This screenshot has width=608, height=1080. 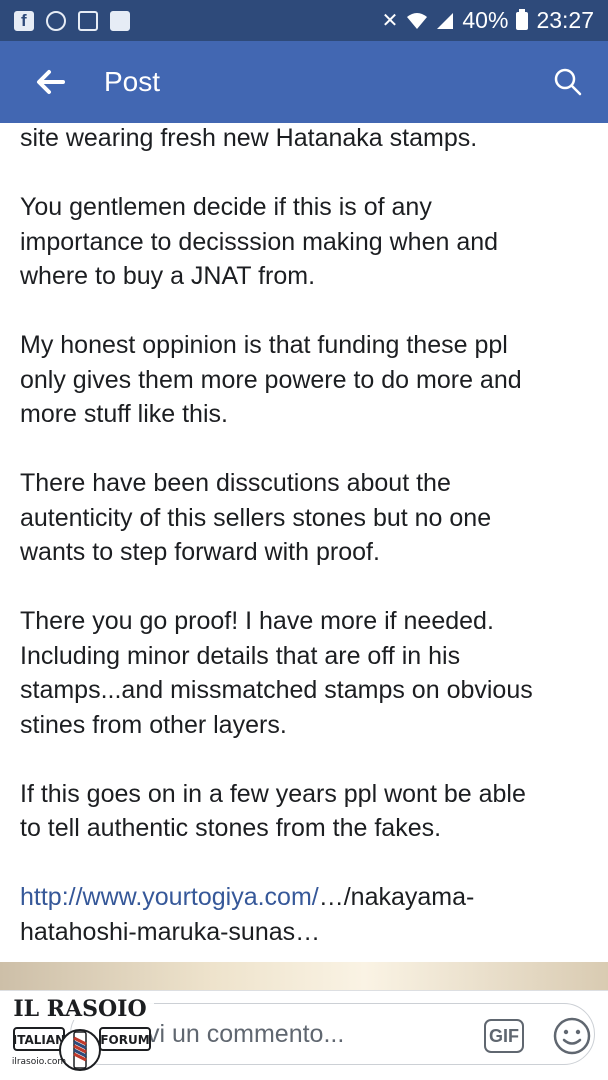 I want to click on system-status: ✕ 40% 23:27, so click(x=488, y=20).